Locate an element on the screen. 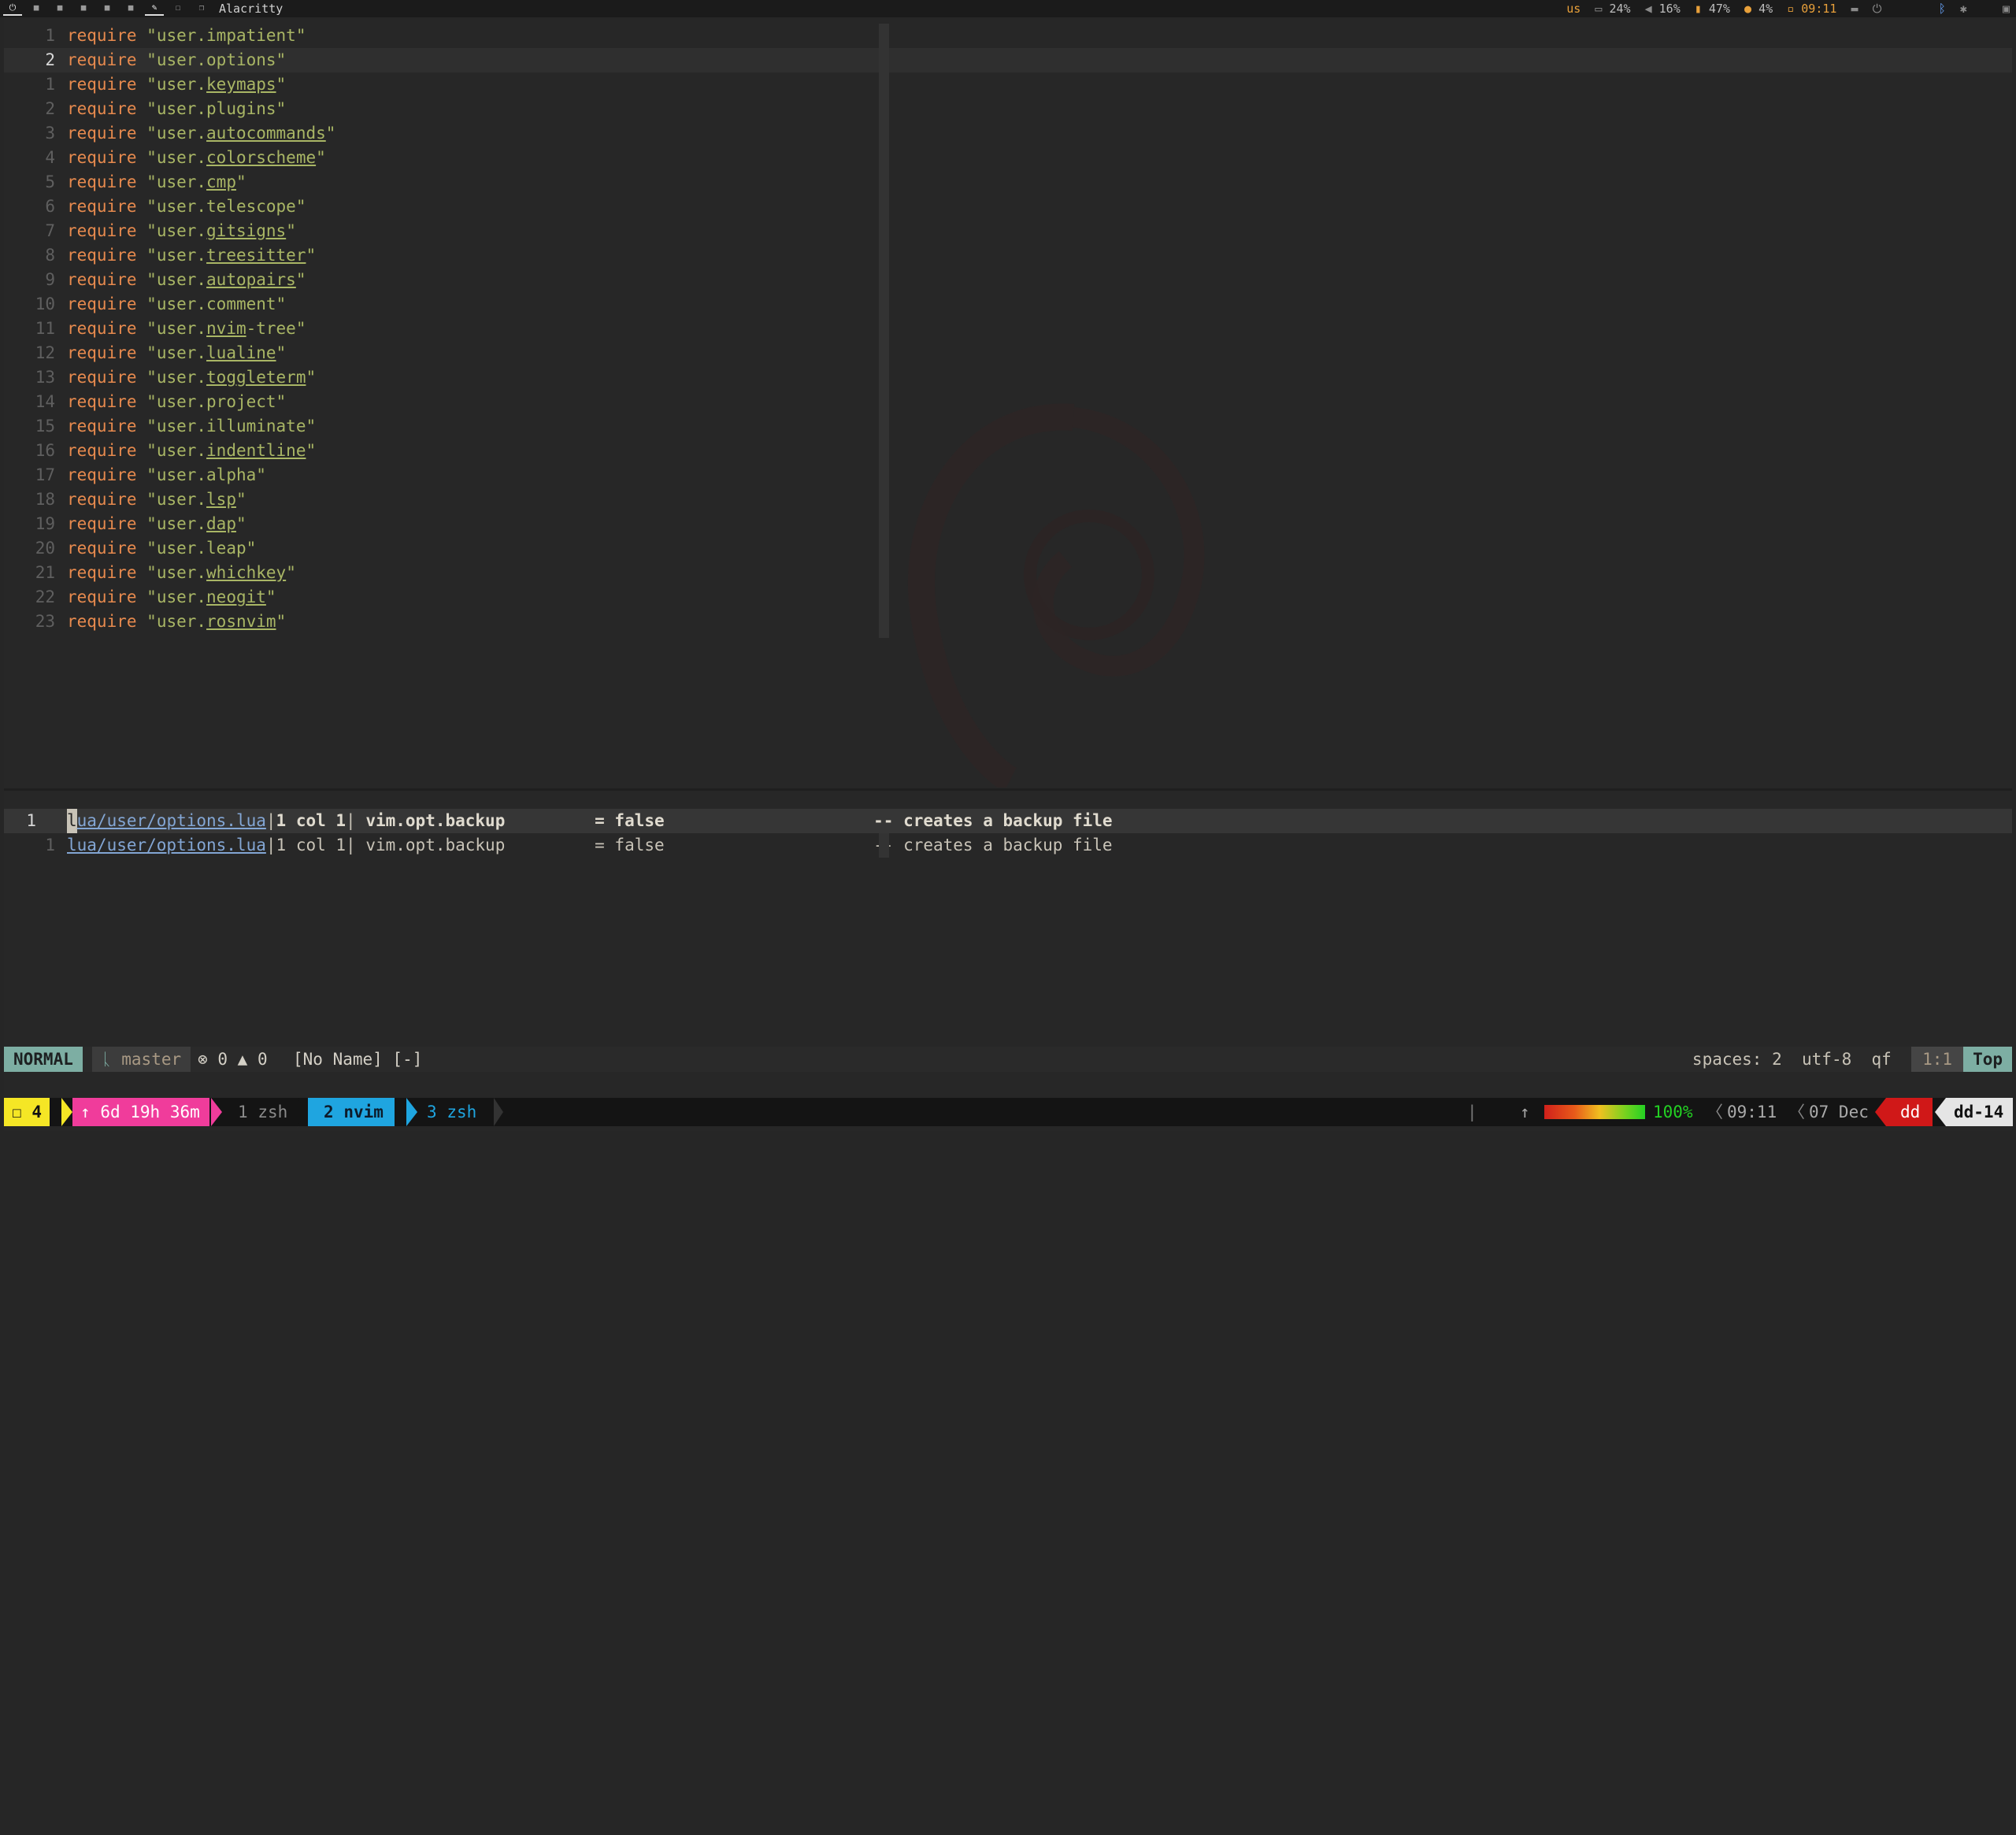  bluetooth-icon: ᛒ is located at coordinates (1917, 9).